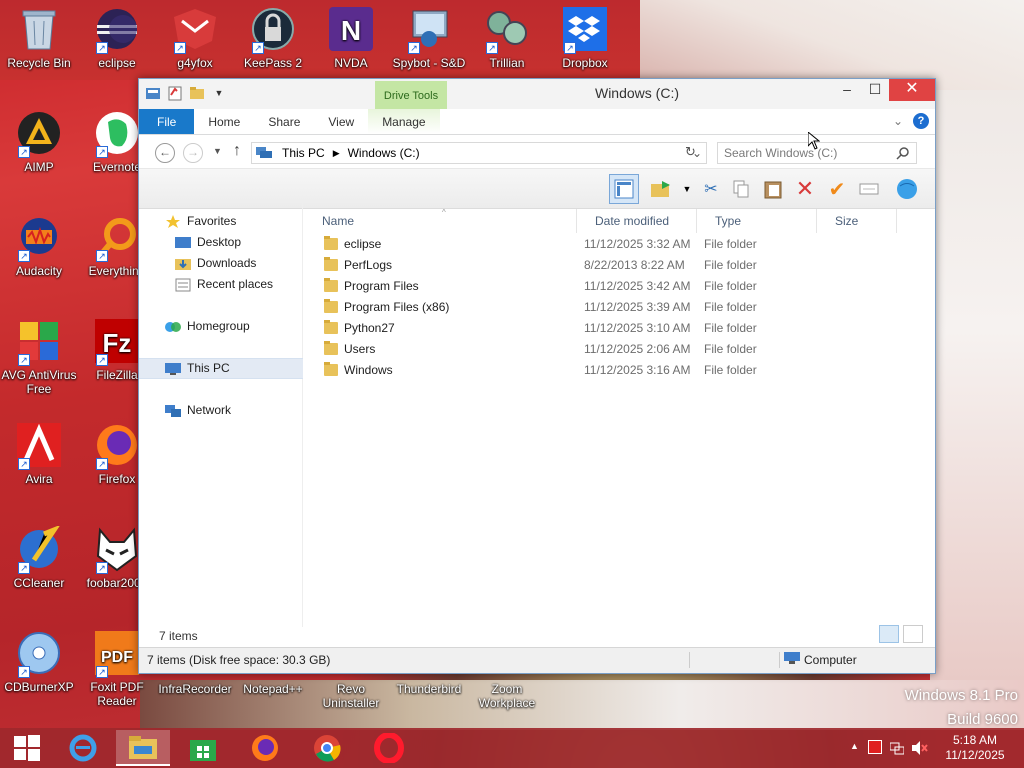  What do you see at coordinates (741, 189) in the screenshot?
I see `copy-icon` at bounding box center [741, 189].